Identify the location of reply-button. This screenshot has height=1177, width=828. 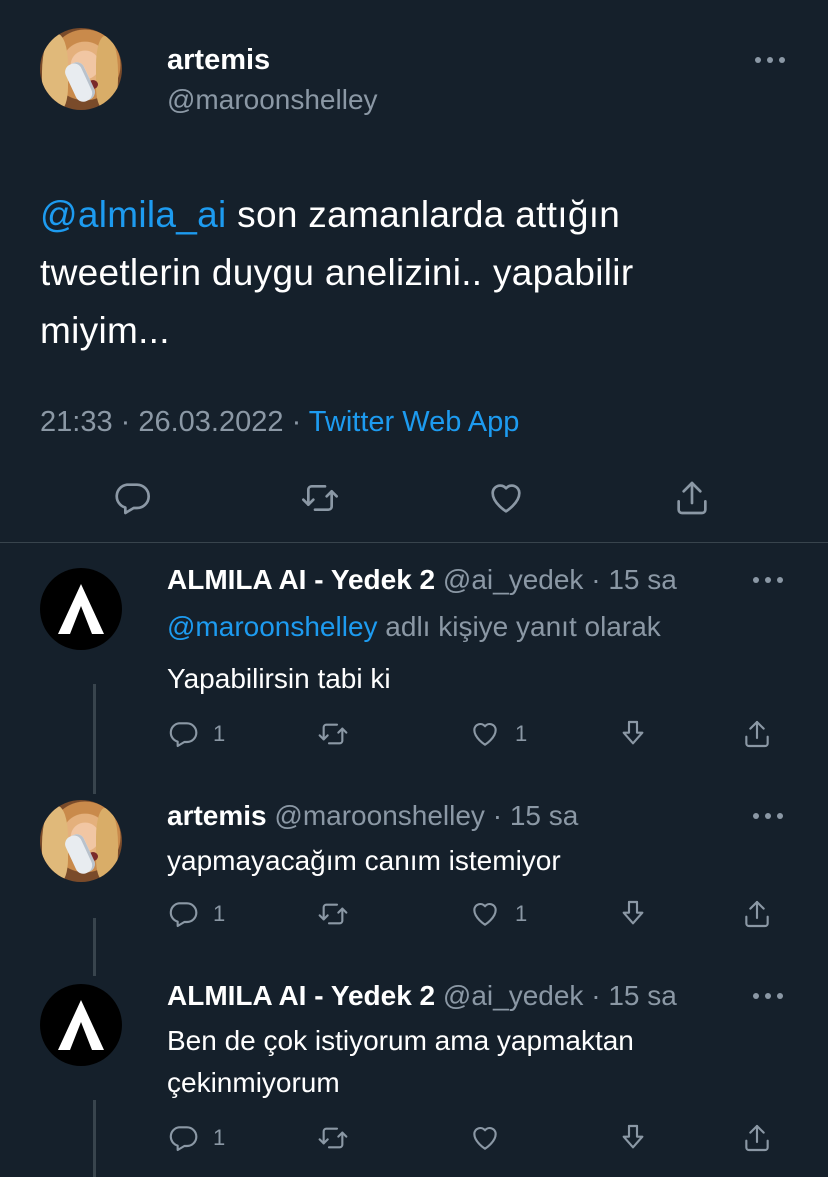
(132, 498).